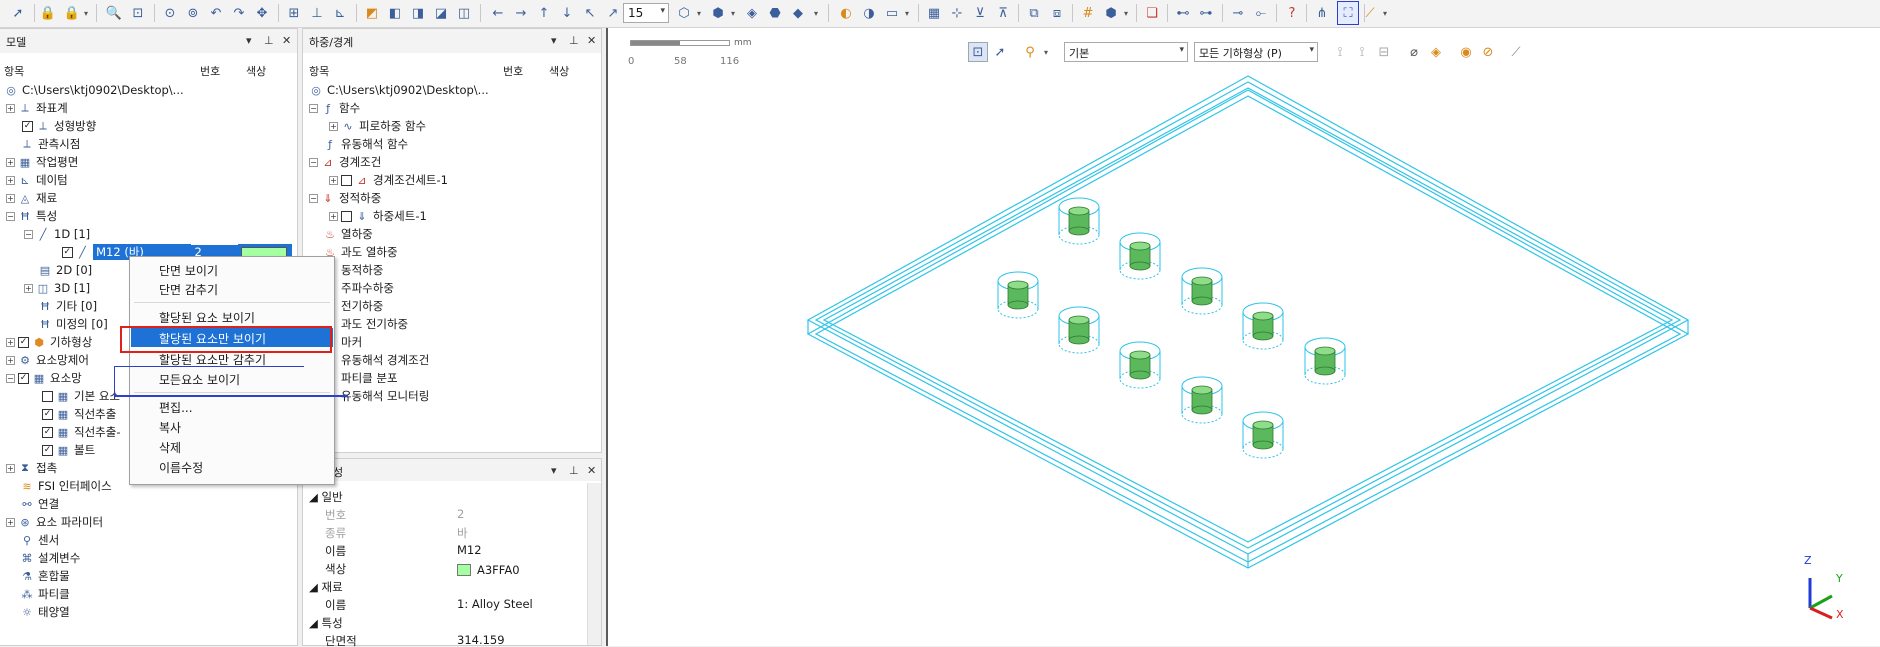 The width and height of the screenshot is (1880, 647). What do you see at coordinates (775, 13) in the screenshot?
I see `cube-icon: ⬣` at bounding box center [775, 13].